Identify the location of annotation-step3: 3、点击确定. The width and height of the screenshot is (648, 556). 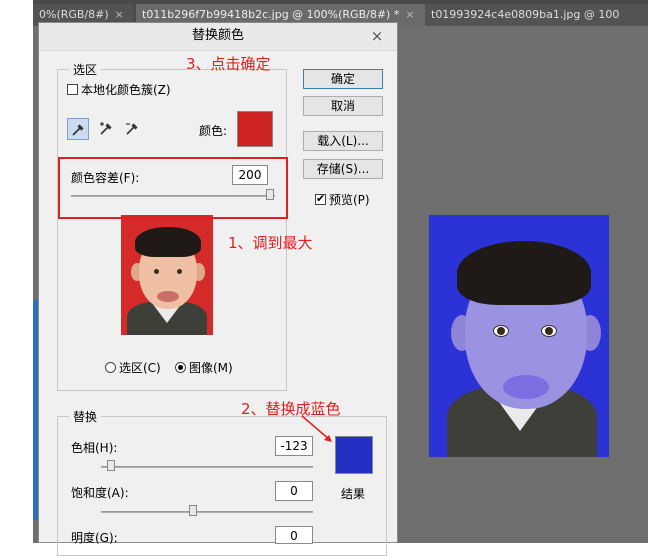
(228, 64).